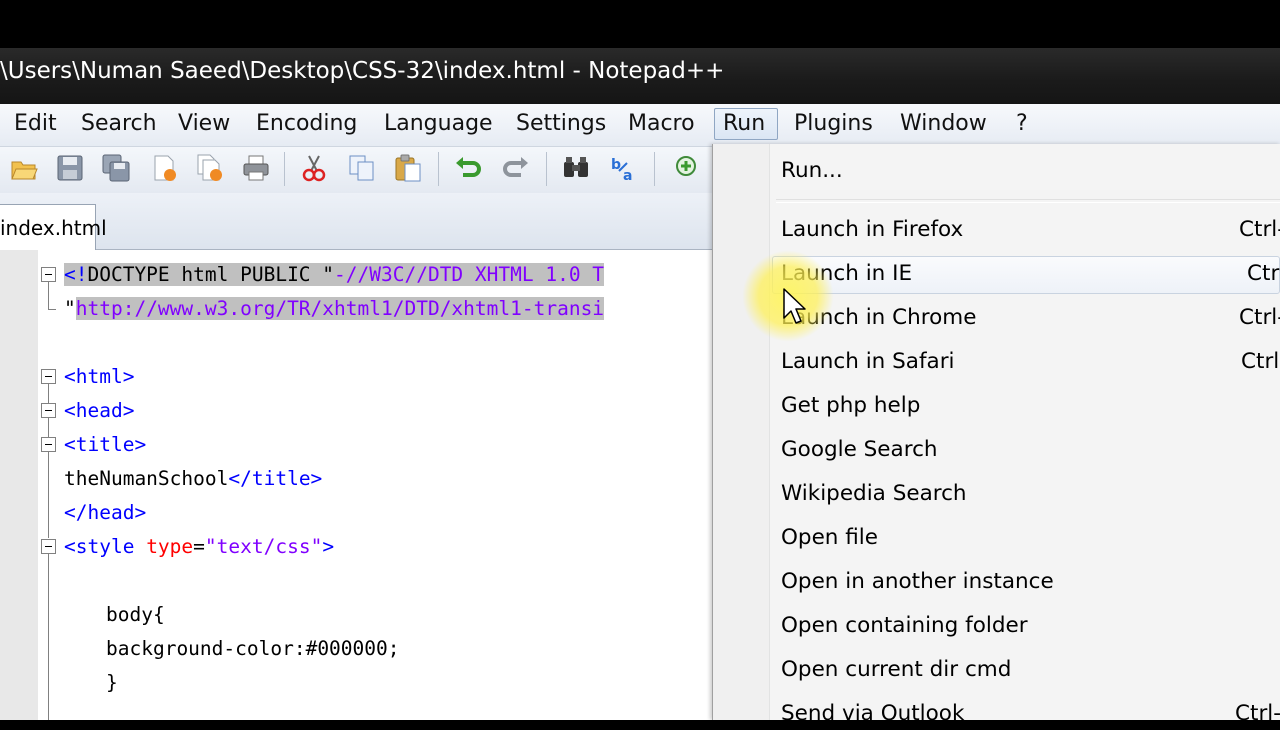 This screenshot has width=1280, height=730. Describe the element at coordinates (170, 546) in the screenshot. I see `code-token: type` at that location.